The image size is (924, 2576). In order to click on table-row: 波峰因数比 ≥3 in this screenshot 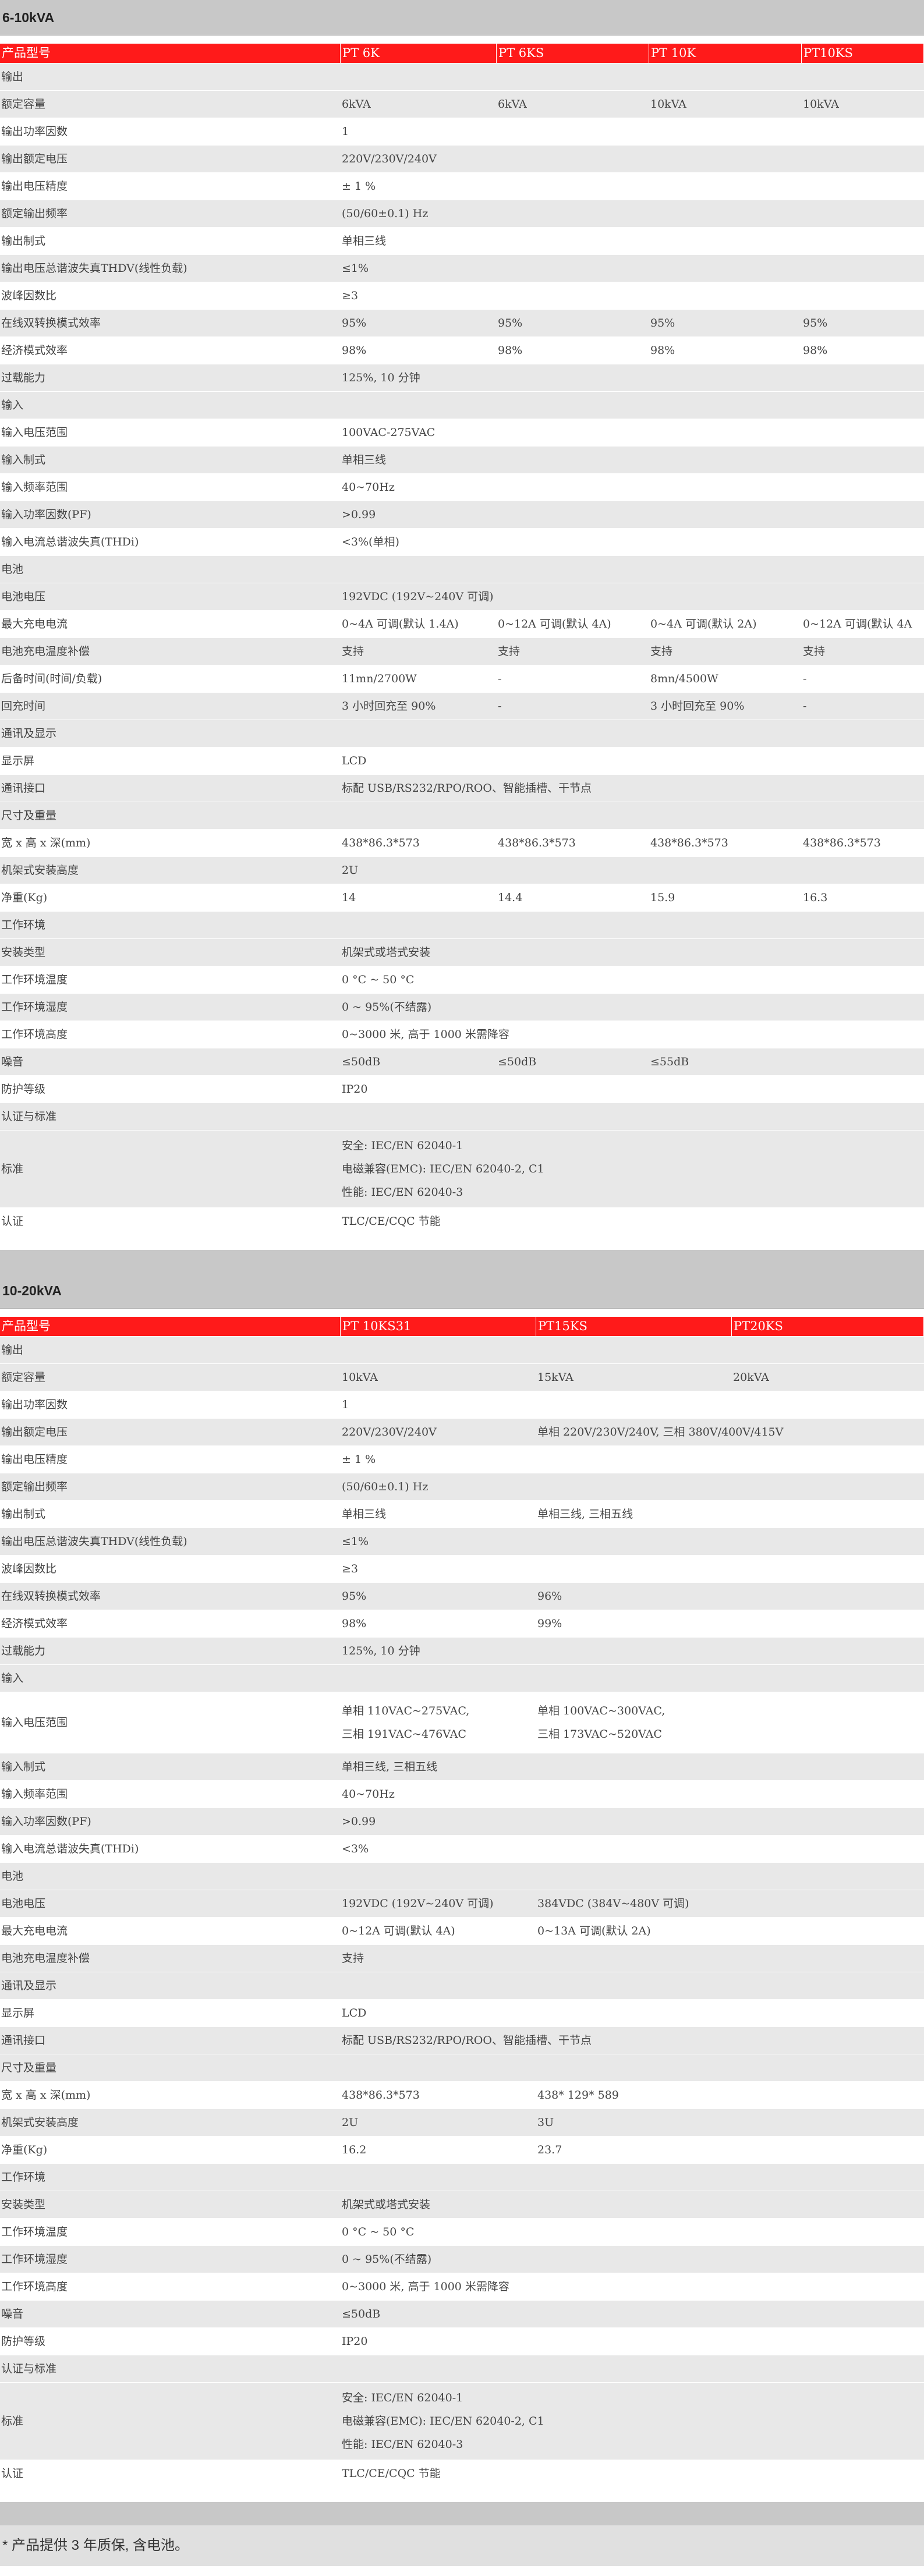, I will do `click(462, 1569)`.